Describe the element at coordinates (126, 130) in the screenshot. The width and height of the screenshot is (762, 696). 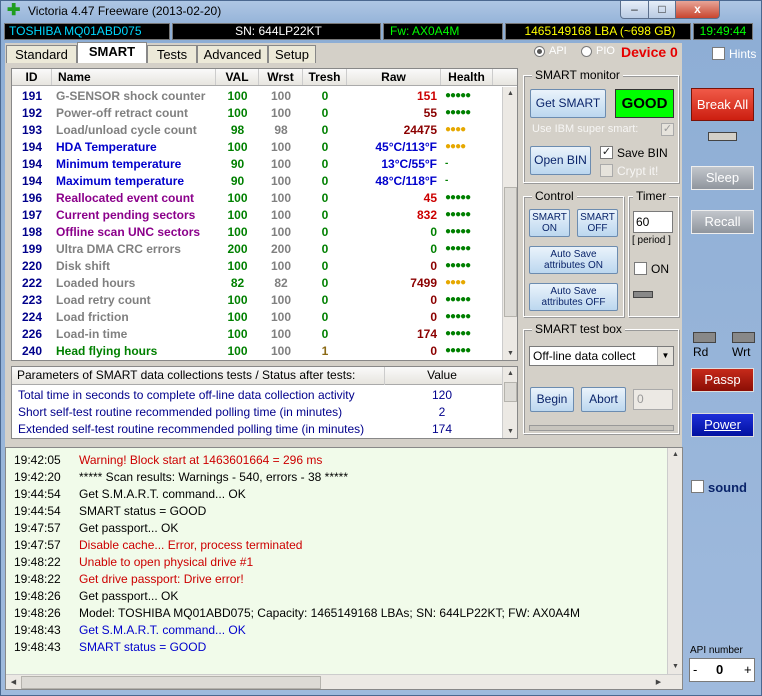
I see `cell-name: Load/unload cycle count` at that location.